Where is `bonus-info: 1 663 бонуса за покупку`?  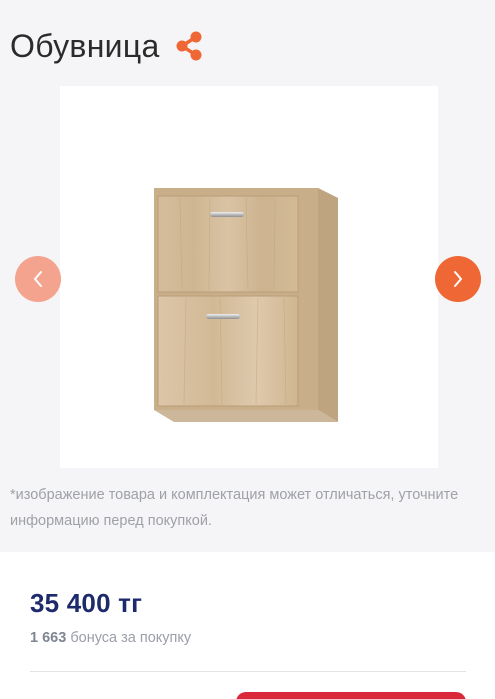 bonus-info: 1 663 бонуса за покупку is located at coordinates (110, 638).